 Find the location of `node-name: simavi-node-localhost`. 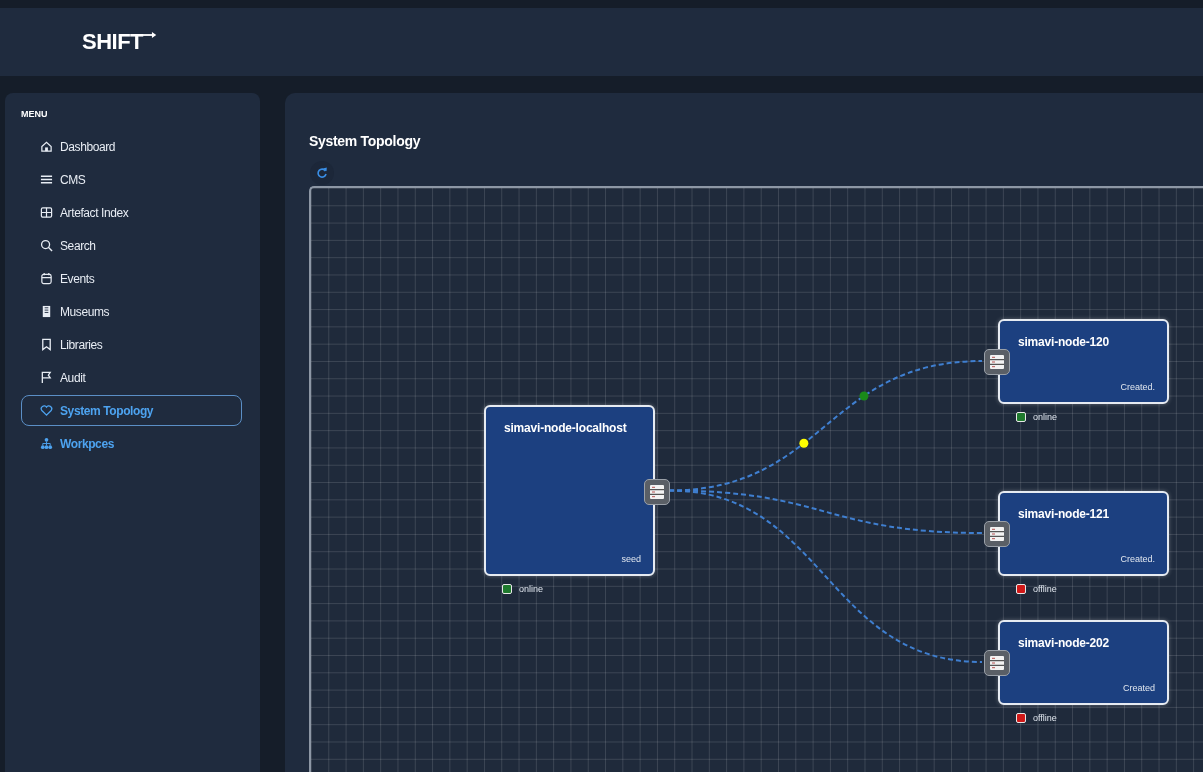

node-name: simavi-node-localhost is located at coordinates (565, 428).